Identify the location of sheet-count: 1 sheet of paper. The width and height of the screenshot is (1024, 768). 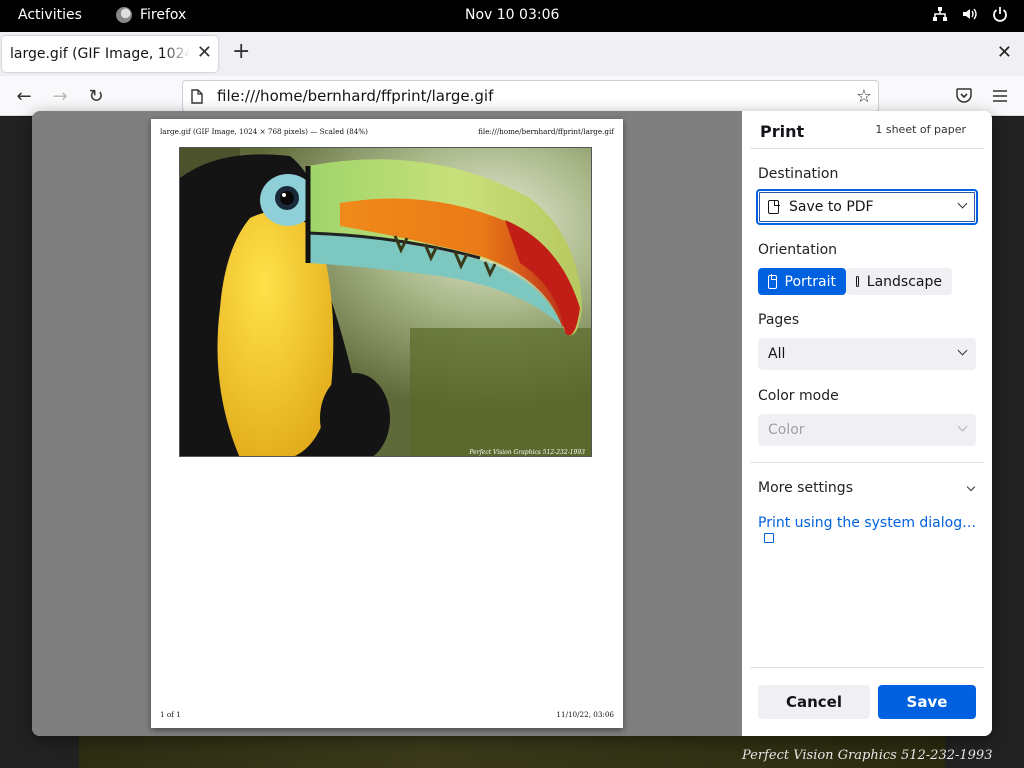
(920, 129).